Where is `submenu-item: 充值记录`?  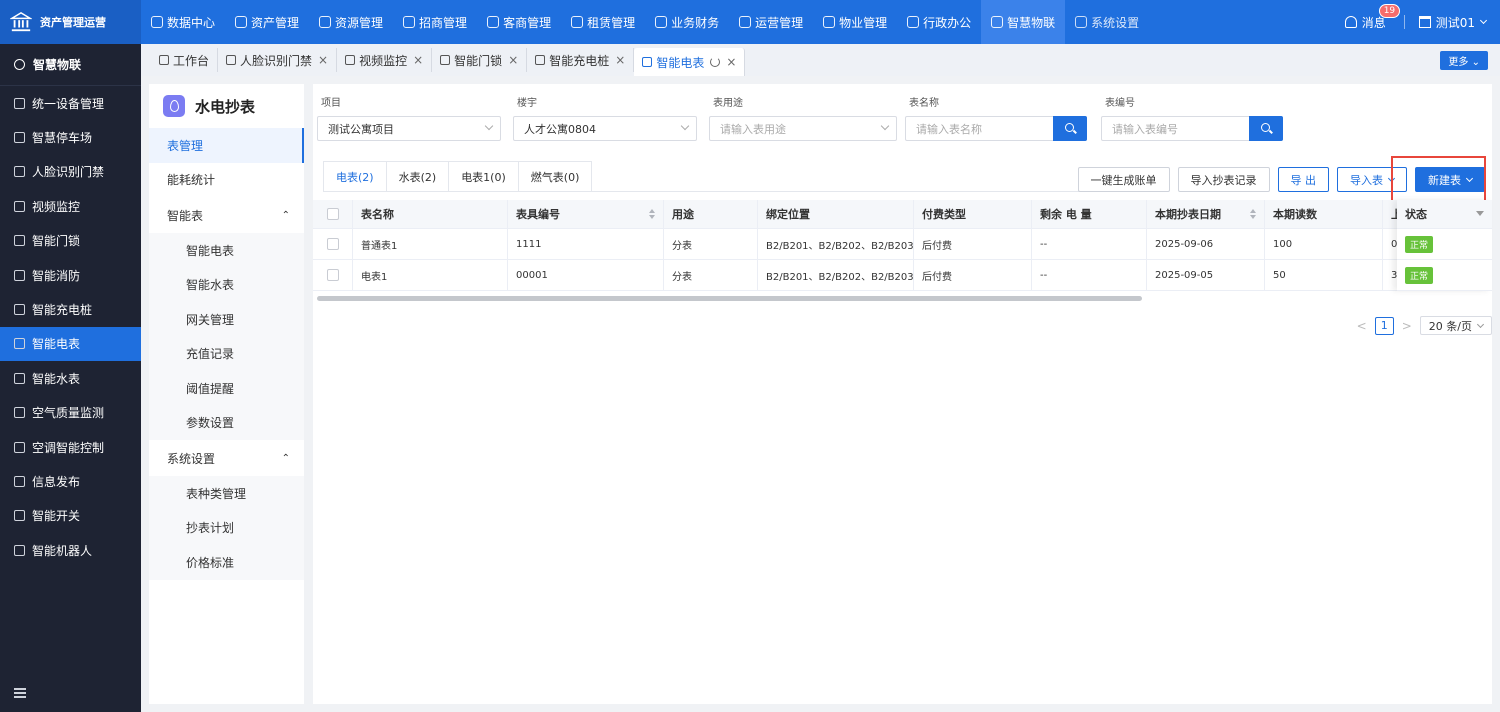 submenu-item: 充值记录 is located at coordinates (226, 354).